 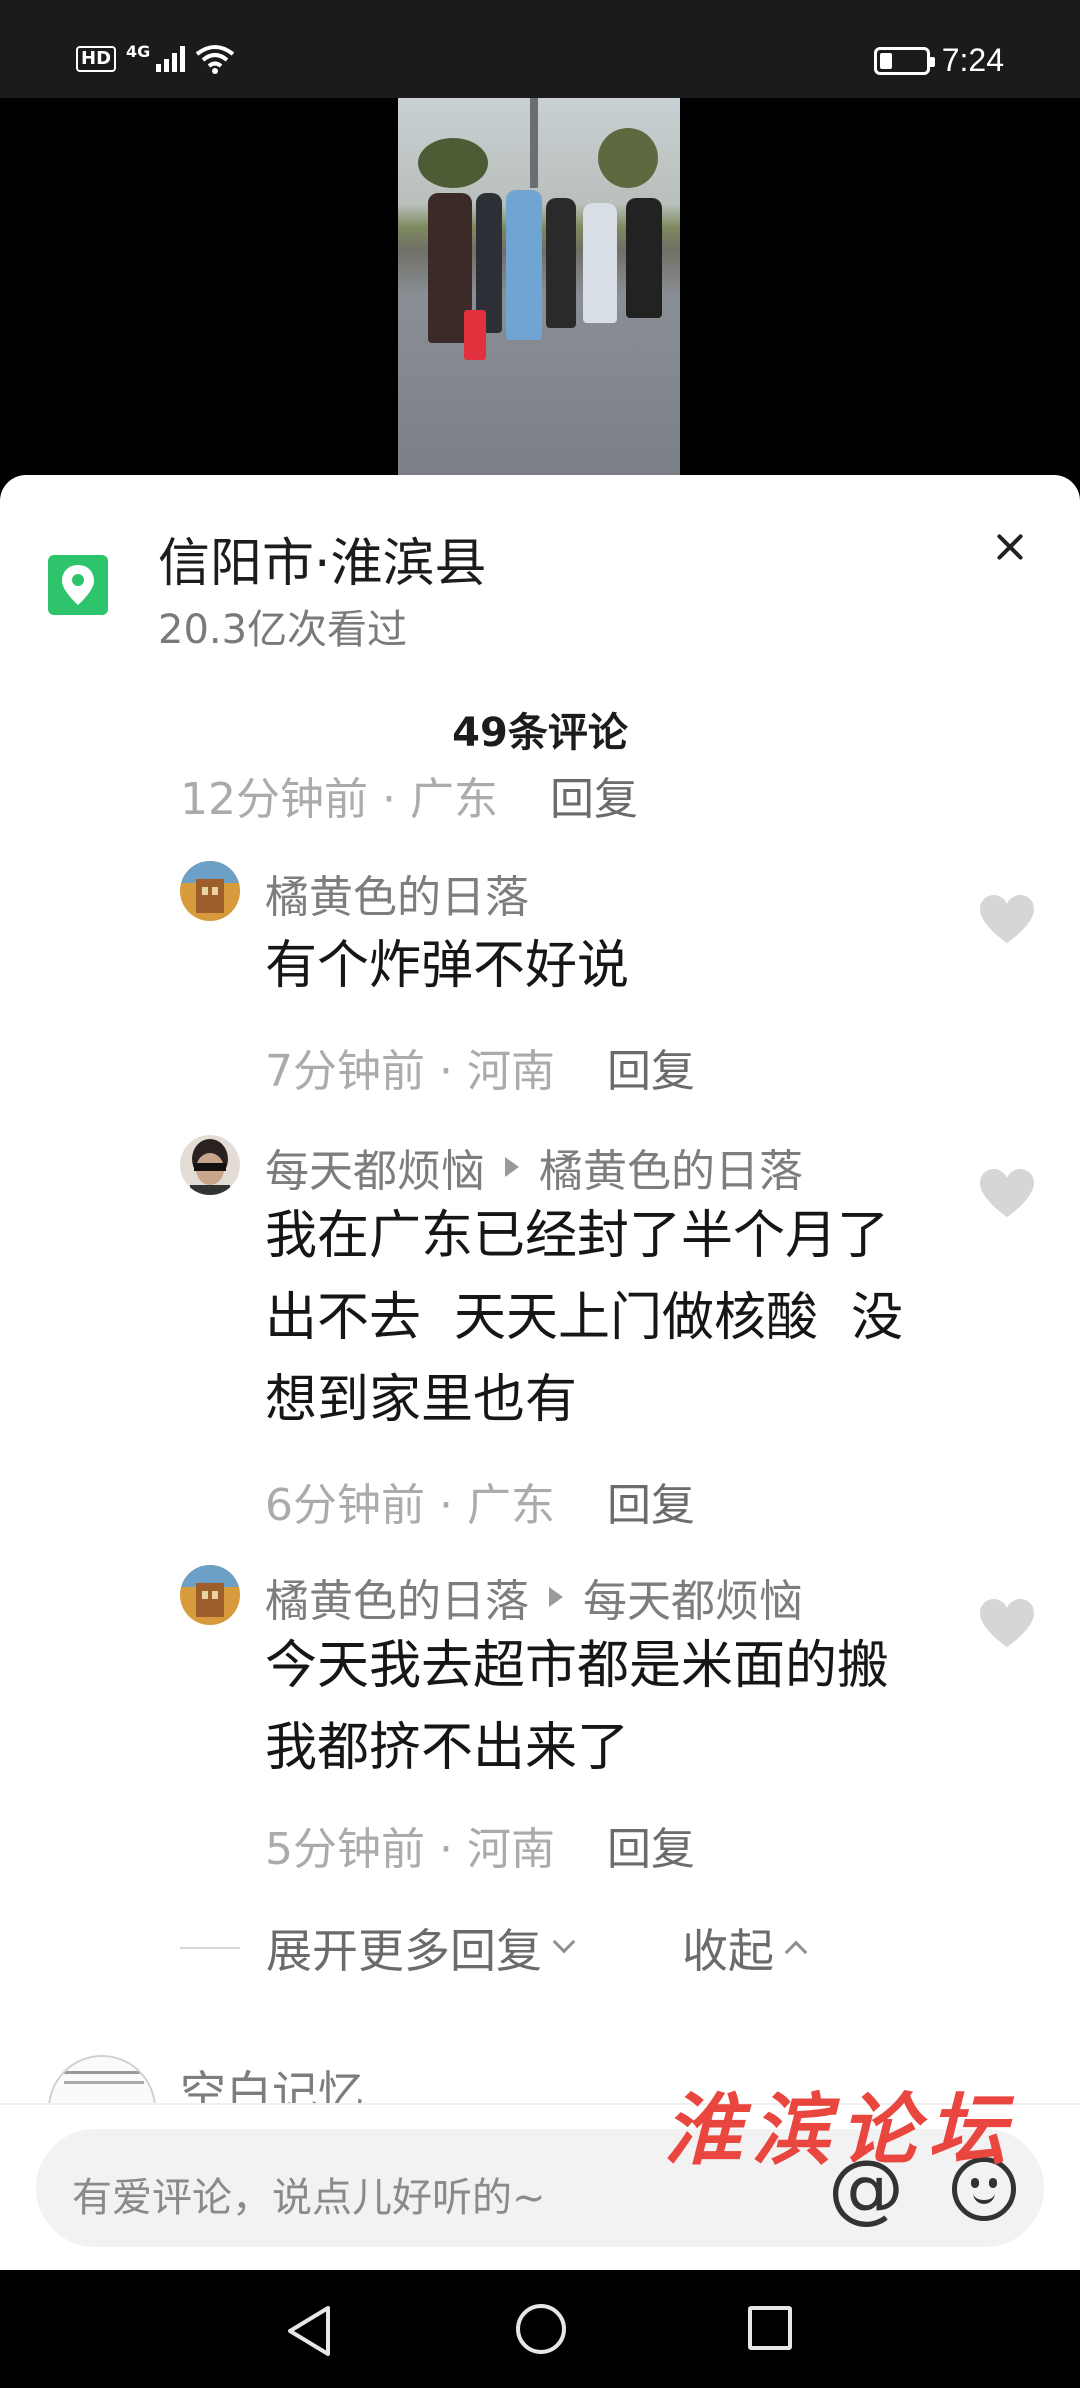 I want to click on reply-text-line: 今天我去超市都是米面的搬, so click(x=577, y=1666).